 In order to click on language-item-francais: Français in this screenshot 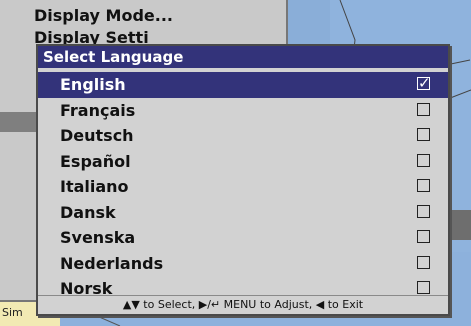, I will do `click(243, 111)`.